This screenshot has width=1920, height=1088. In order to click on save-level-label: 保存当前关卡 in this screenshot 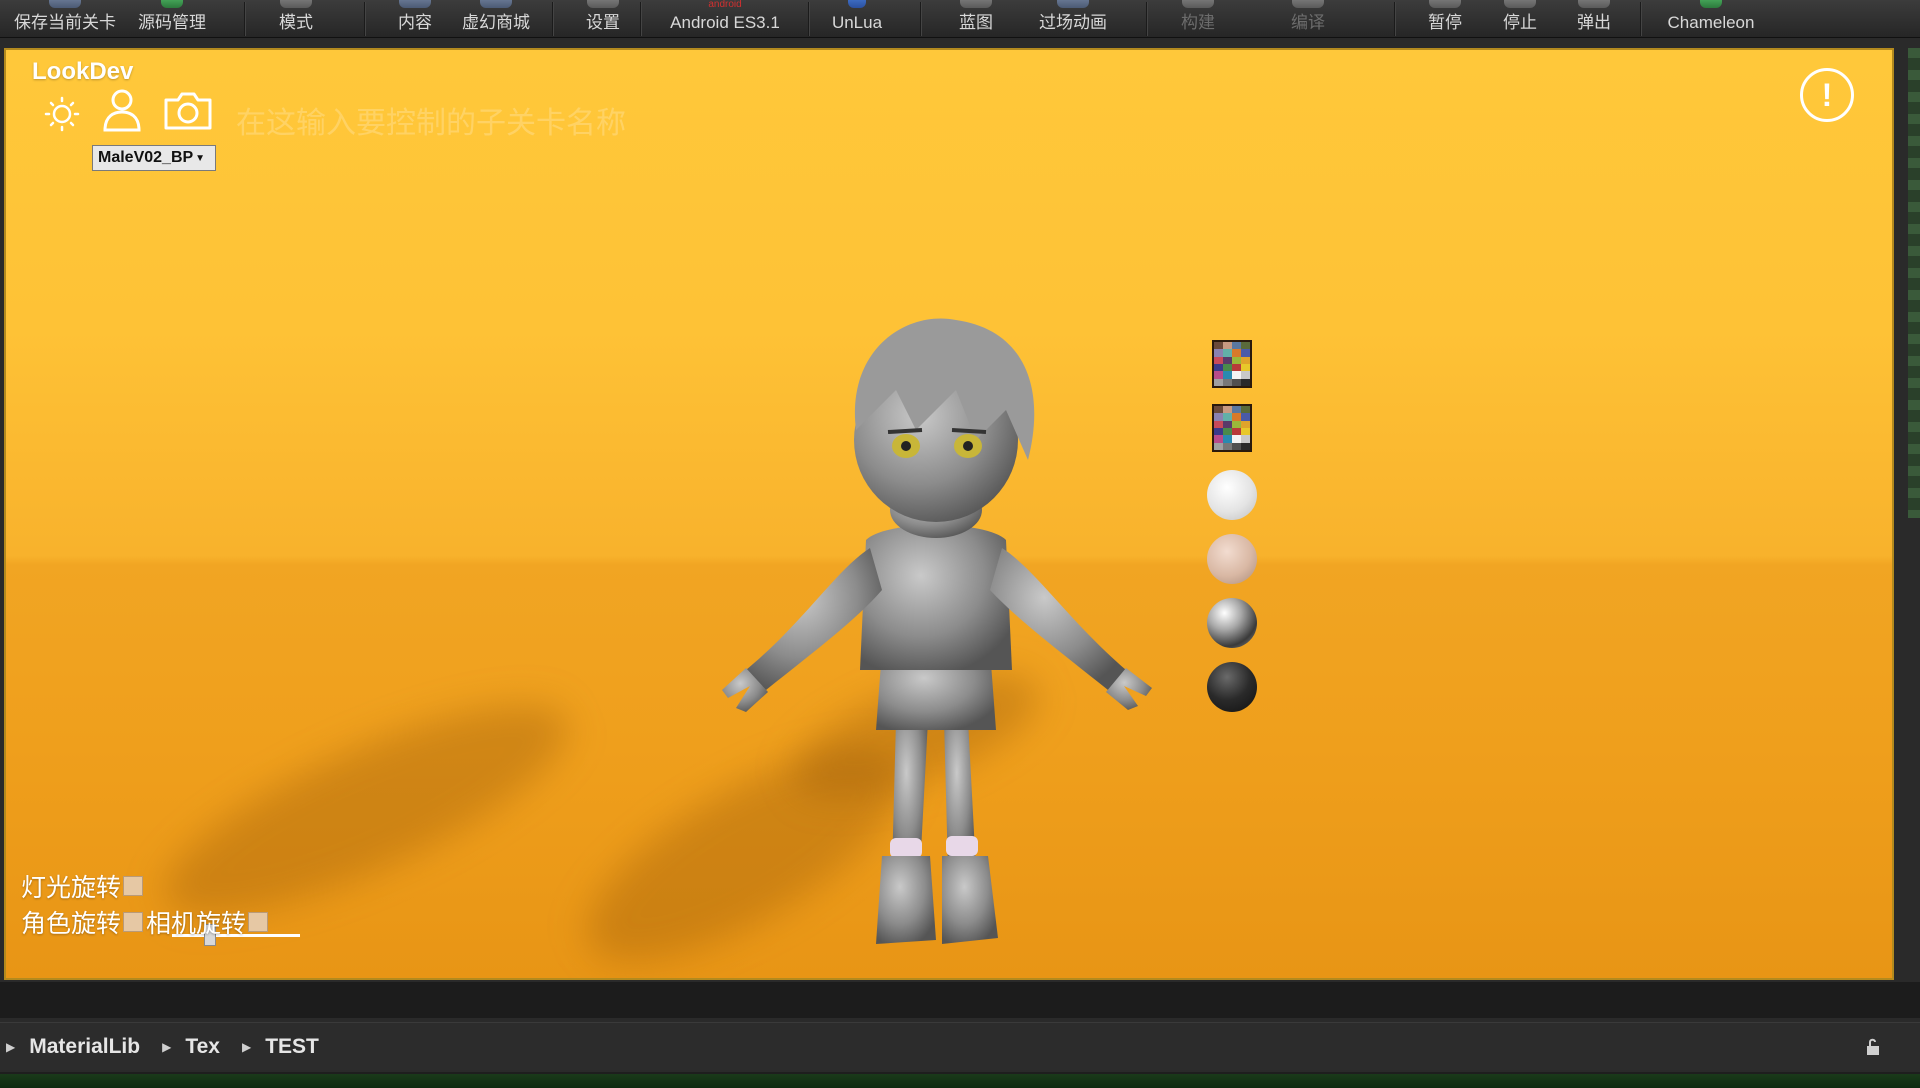, I will do `click(65, 22)`.